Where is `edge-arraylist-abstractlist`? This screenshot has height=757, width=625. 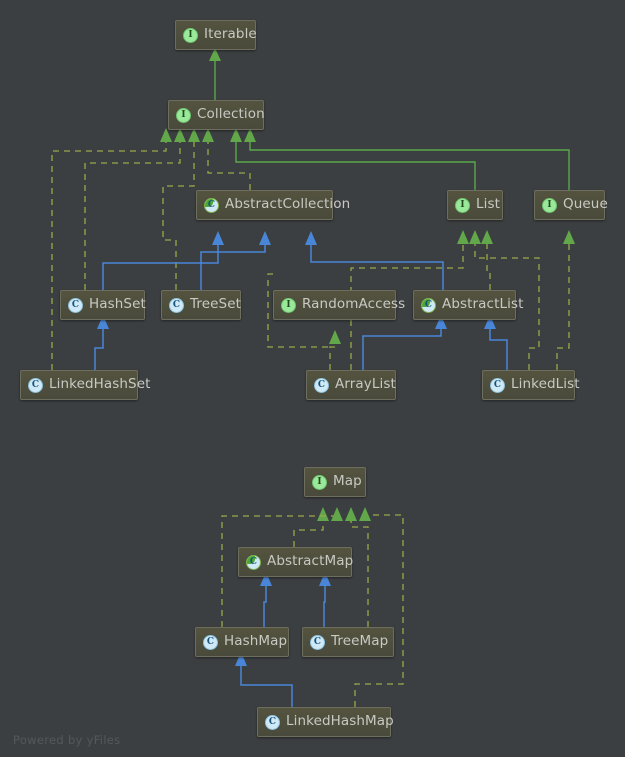
edge-arraylist-abstractlist is located at coordinates (404, 342).